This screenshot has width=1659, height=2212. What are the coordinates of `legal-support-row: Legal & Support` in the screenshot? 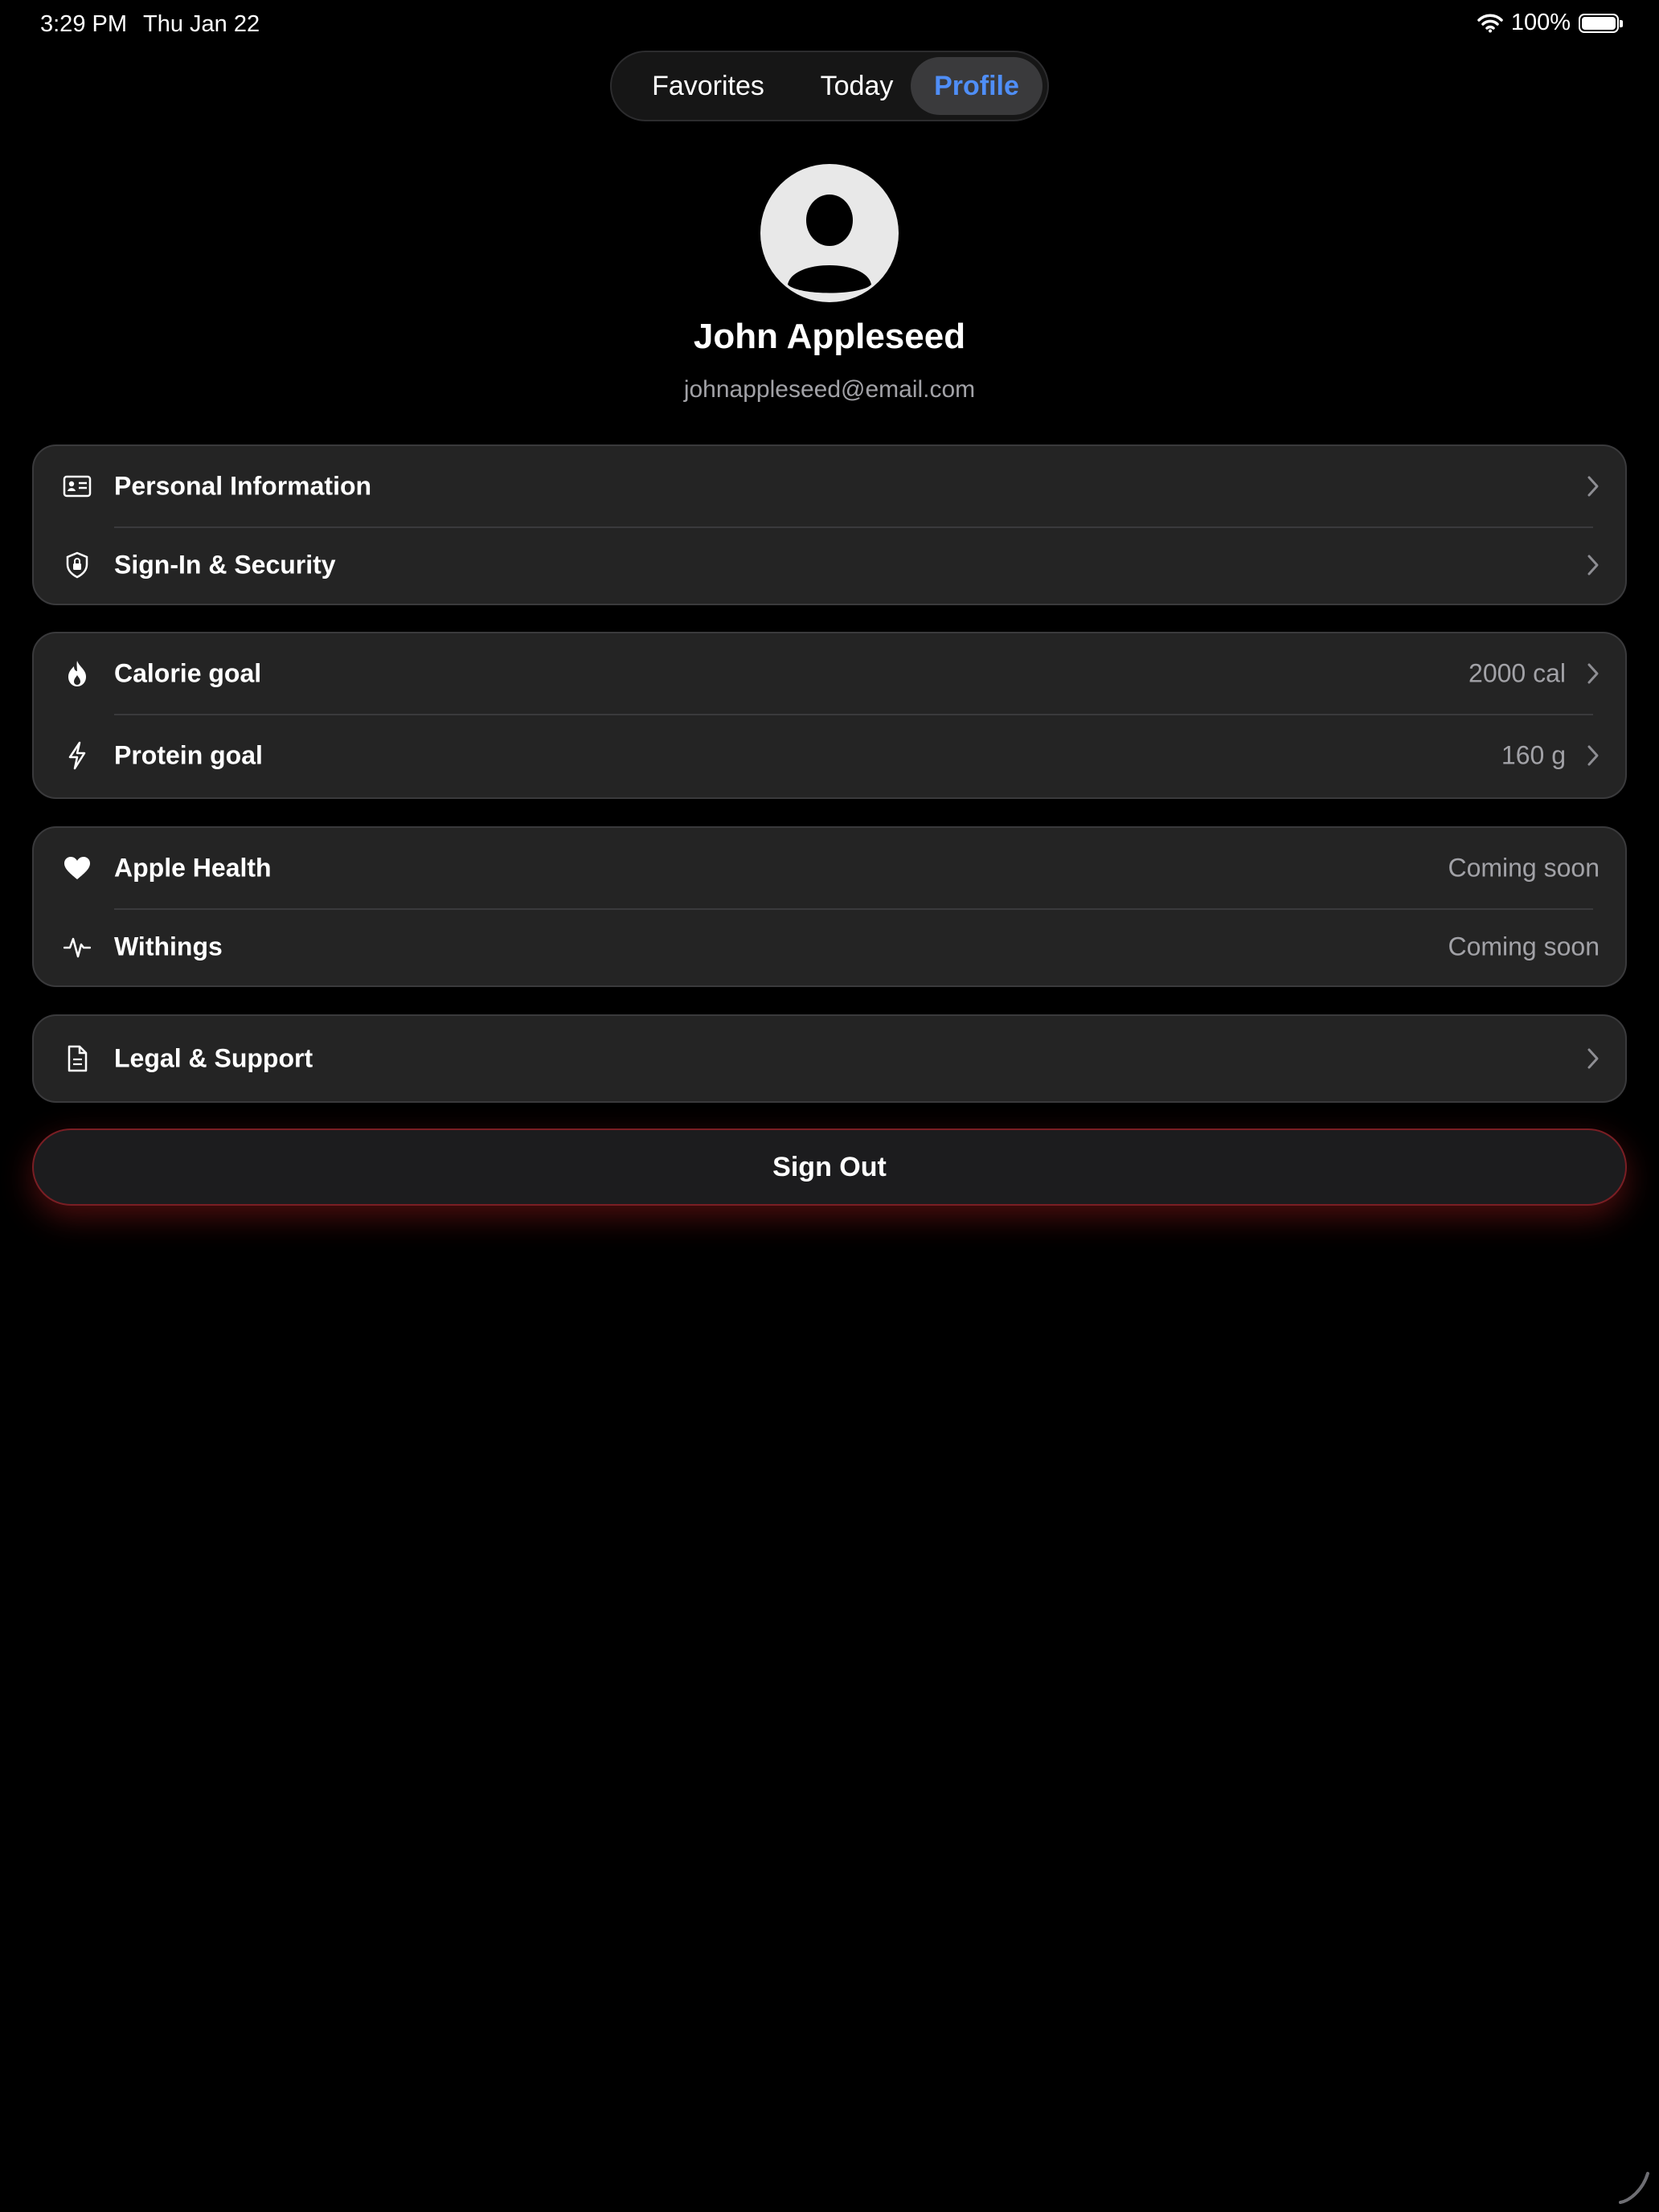 It's located at (829, 1058).